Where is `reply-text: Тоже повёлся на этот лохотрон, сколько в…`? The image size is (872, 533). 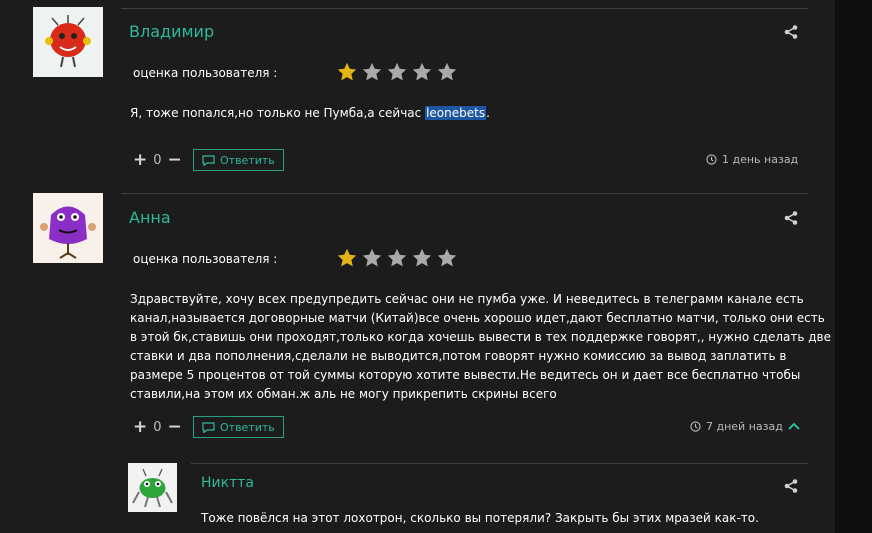 reply-text: Тоже повёлся на этот лохотрон, сколько в… is located at coordinates (480, 518).